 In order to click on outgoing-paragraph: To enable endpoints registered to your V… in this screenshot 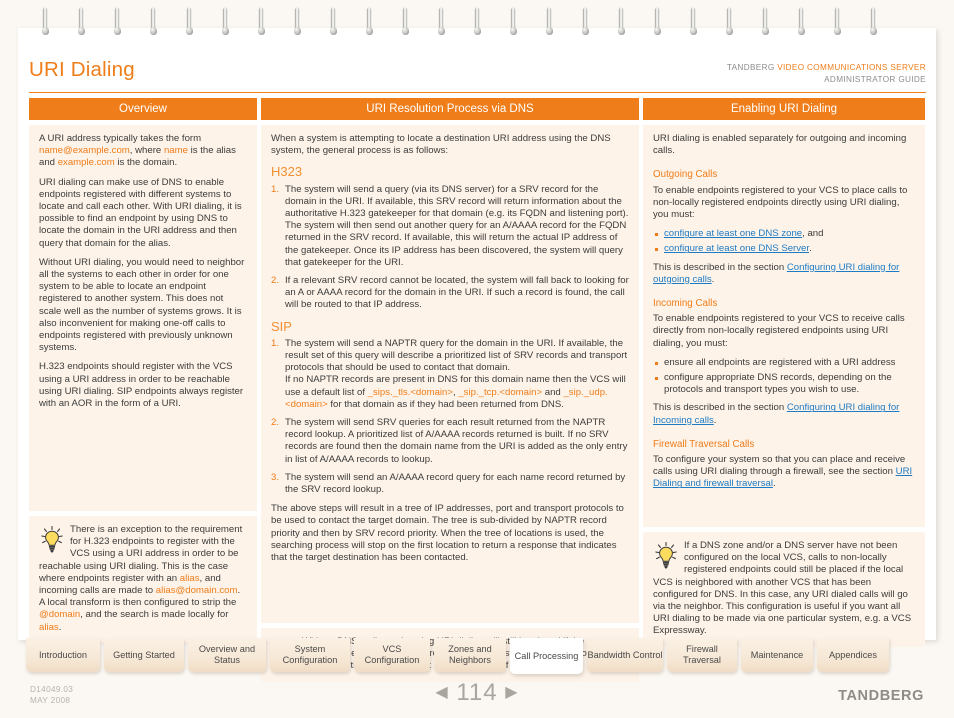, I will do `click(780, 202)`.